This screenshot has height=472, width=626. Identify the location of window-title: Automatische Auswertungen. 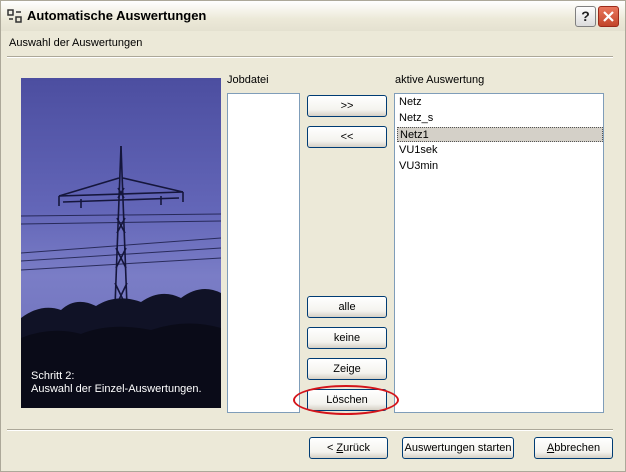
(117, 15).